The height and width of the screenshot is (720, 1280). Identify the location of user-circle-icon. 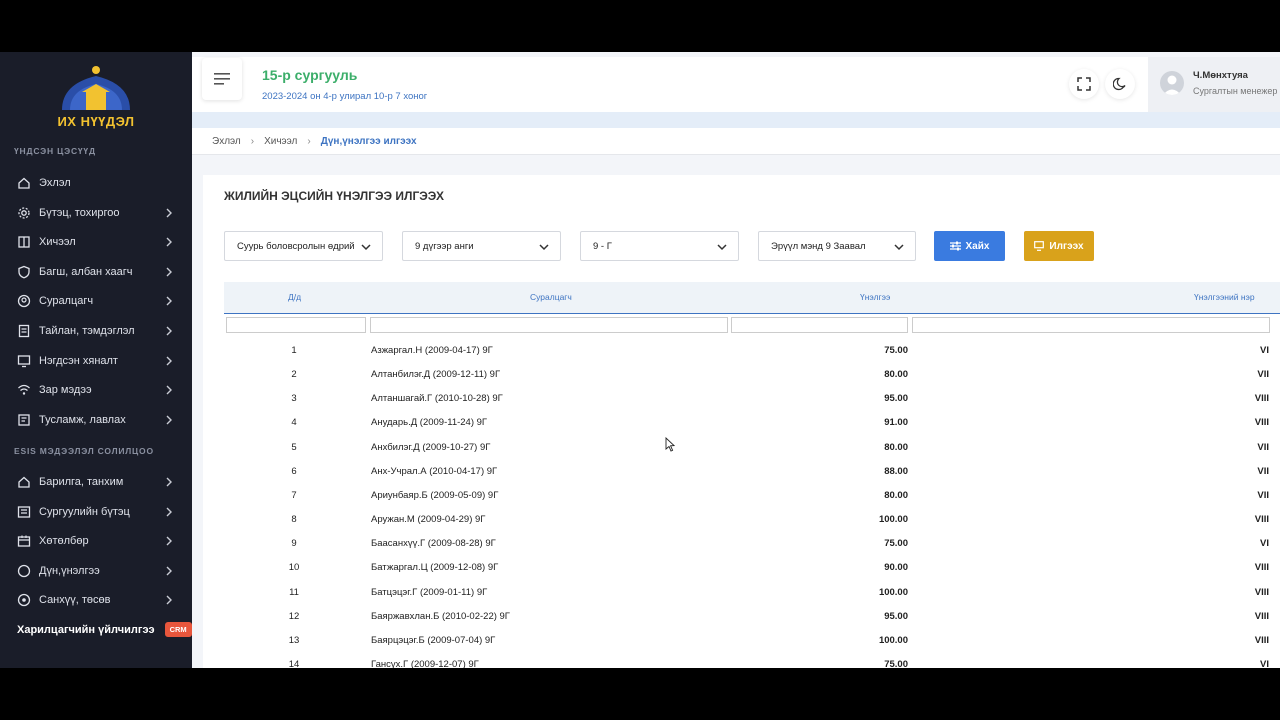
(24, 301).